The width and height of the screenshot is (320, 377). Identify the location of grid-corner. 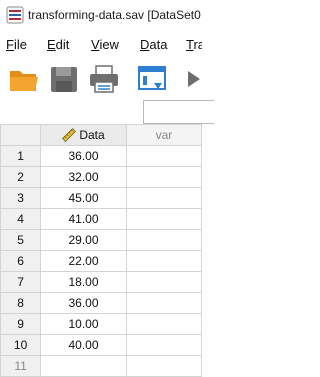
(21, 135).